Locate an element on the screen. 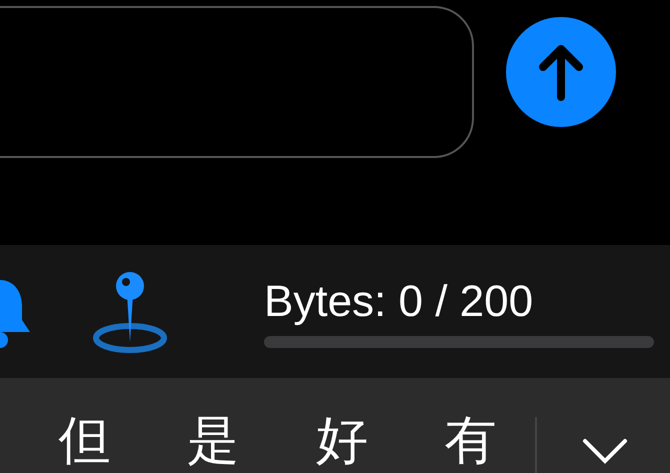 The height and width of the screenshot is (473, 670). candidate-character: 但 is located at coordinates (84, 441).